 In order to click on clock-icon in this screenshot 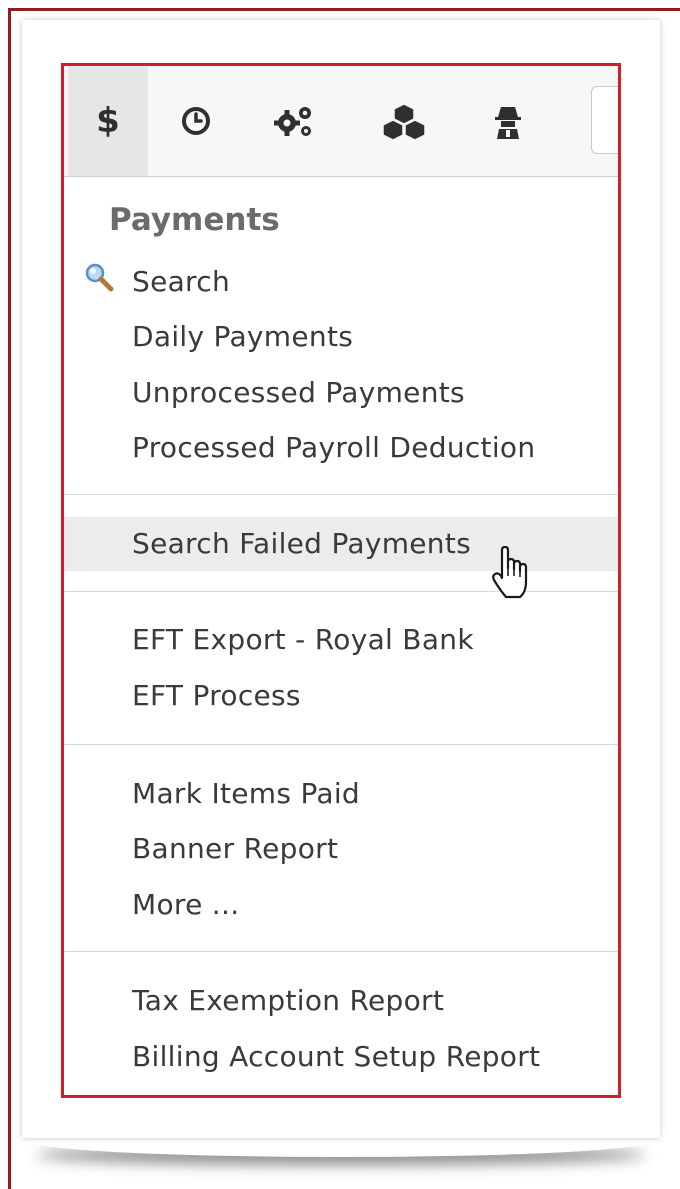, I will do `click(196, 121)`.